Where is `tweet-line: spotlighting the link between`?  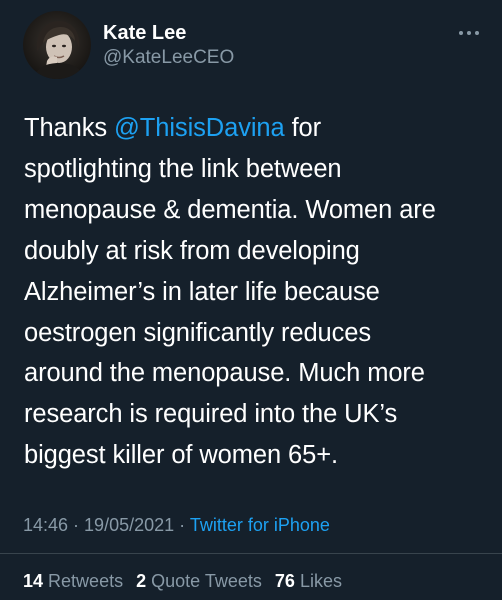 tweet-line: spotlighting the link between is located at coordinates (183, 168).